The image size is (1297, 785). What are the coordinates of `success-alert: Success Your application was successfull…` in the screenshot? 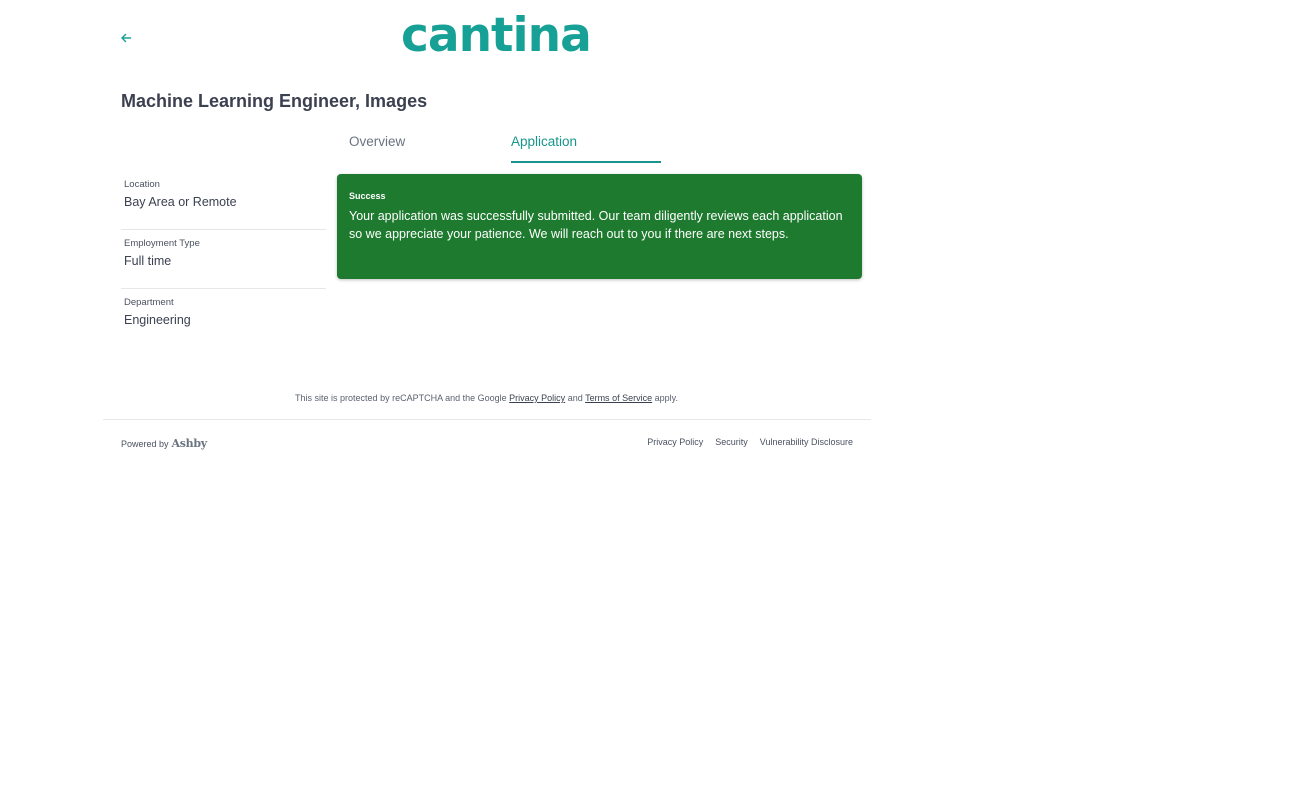 It's located at (599, 226).